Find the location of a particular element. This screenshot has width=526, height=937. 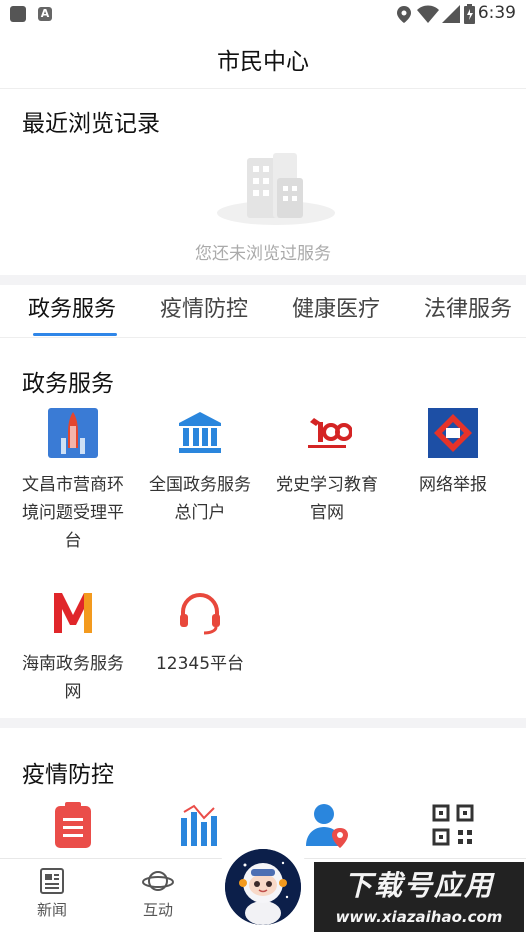

tab-epidemic: 疫情防控 is located at coordinates (204, 307).